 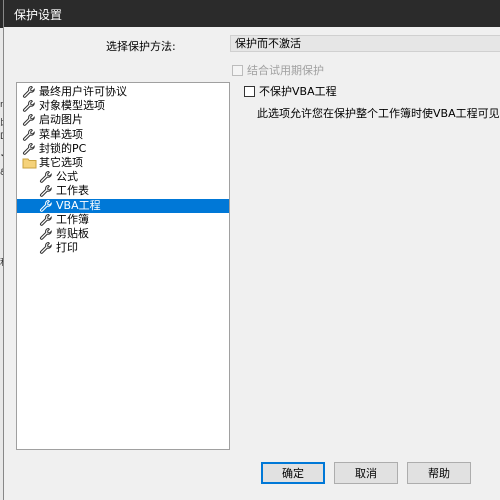 What do you see at coordinates (123, 205) in the screenshot?
I see `tree-item: VBA工程` at bounding box center [123, 205].